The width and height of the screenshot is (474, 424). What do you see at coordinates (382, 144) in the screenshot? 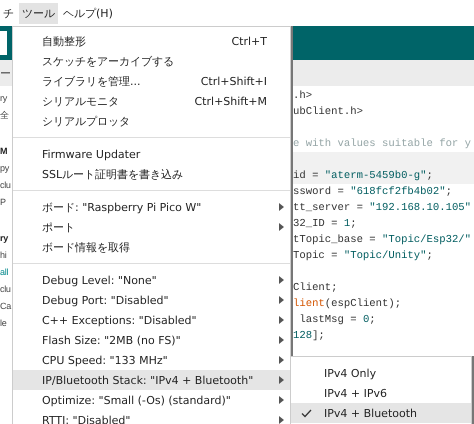
I see `code-line: e with values suitable for y` at bounding box center [382, 144].